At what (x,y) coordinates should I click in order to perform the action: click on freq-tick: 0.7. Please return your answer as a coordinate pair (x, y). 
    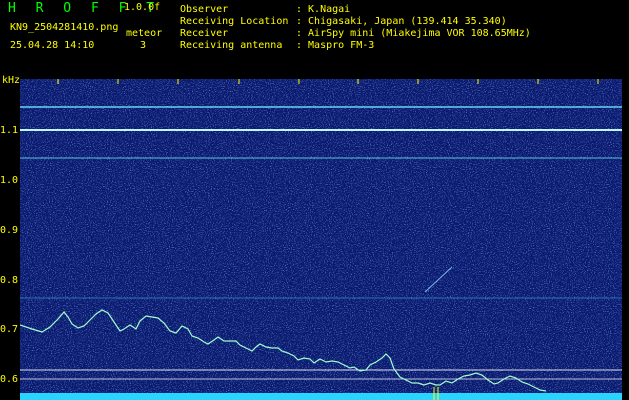
    Looking at the image, I should click on (9, 329).